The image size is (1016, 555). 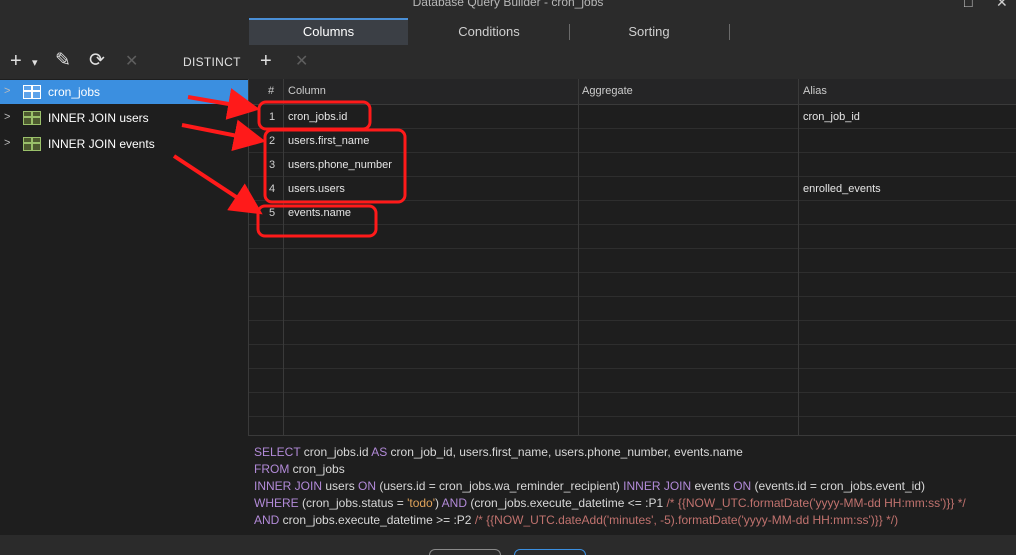 I want to click on sql-text: (cron_jobs.status =, so click(x=353, y=503).